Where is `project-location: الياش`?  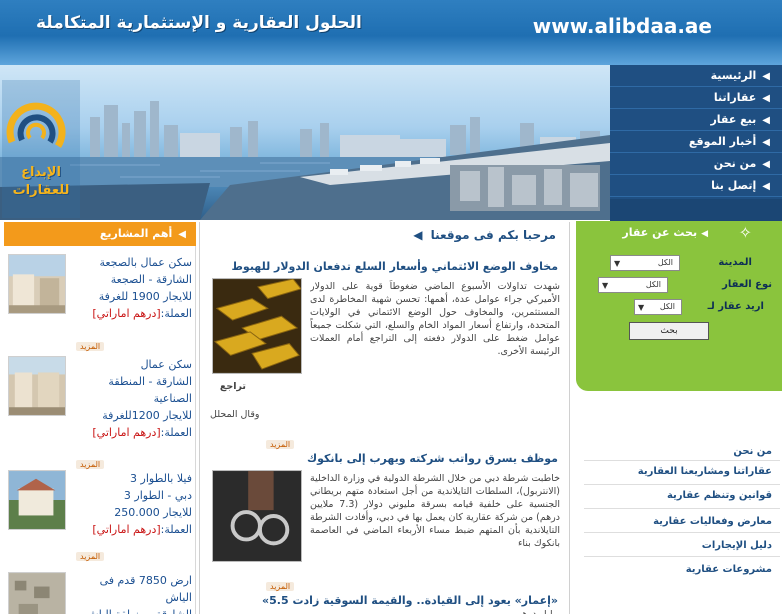 project-location: الياش is located at coordinates (178, 597).